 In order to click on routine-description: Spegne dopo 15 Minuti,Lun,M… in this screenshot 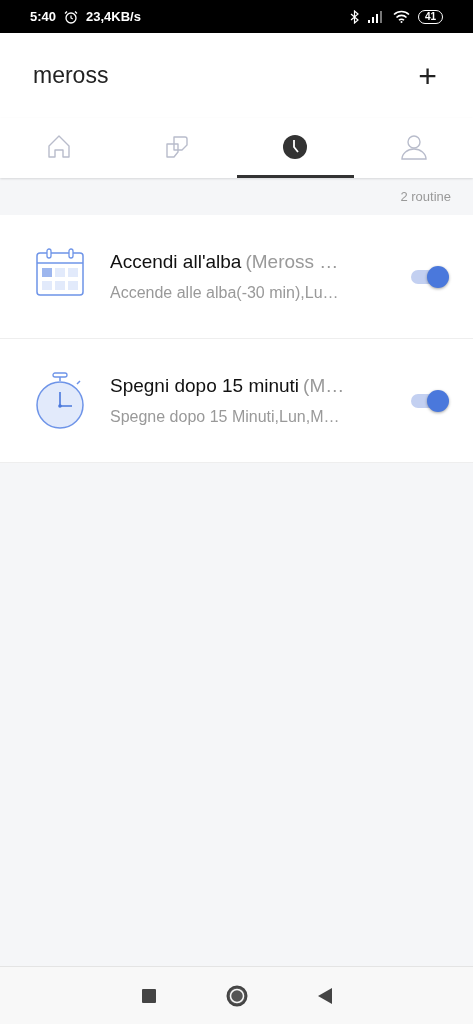, I will do `click(225, 416)`.